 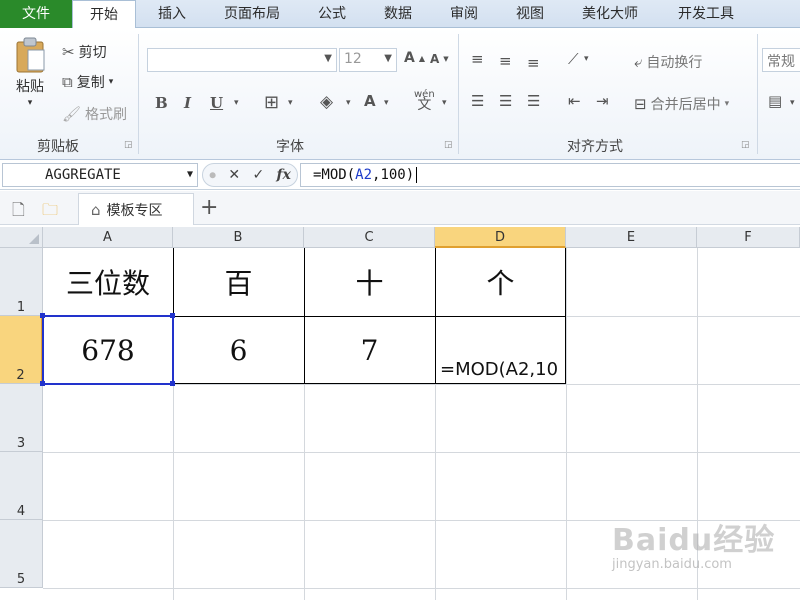 I want to click on italic-button: I, so click(x=187, y=103).